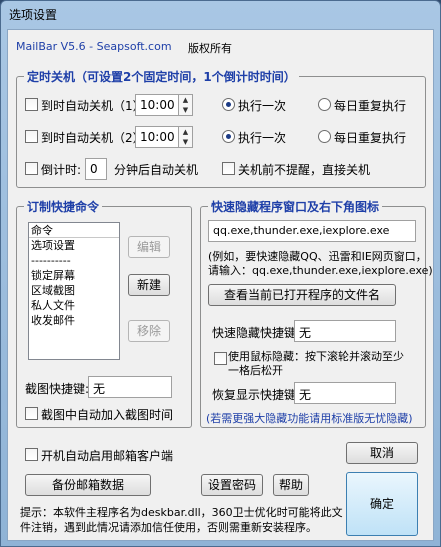 Image resolution: width=441 pixels, height=547 pixels. What do you see at coordinates (93, 138) in the screenshot?
I see `shutdown2-label: 到时自动关机（2）` at bounding box center [93, 138].